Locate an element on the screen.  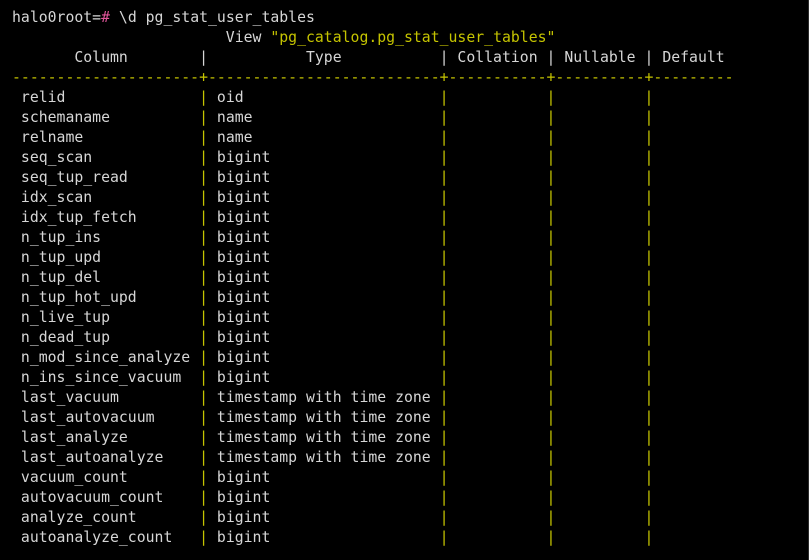
table-row: autovacuum_count | bigint | | | is located at coordinates (333, 498).